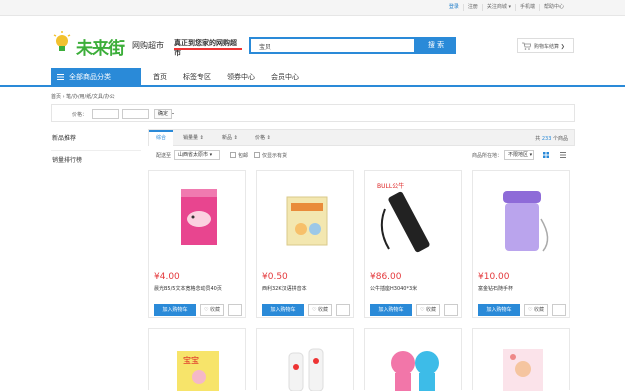  What do you see at coordinates (454, 7) in the screenshot?
I see `login-link: 登录` at bounding box center [454, 7].